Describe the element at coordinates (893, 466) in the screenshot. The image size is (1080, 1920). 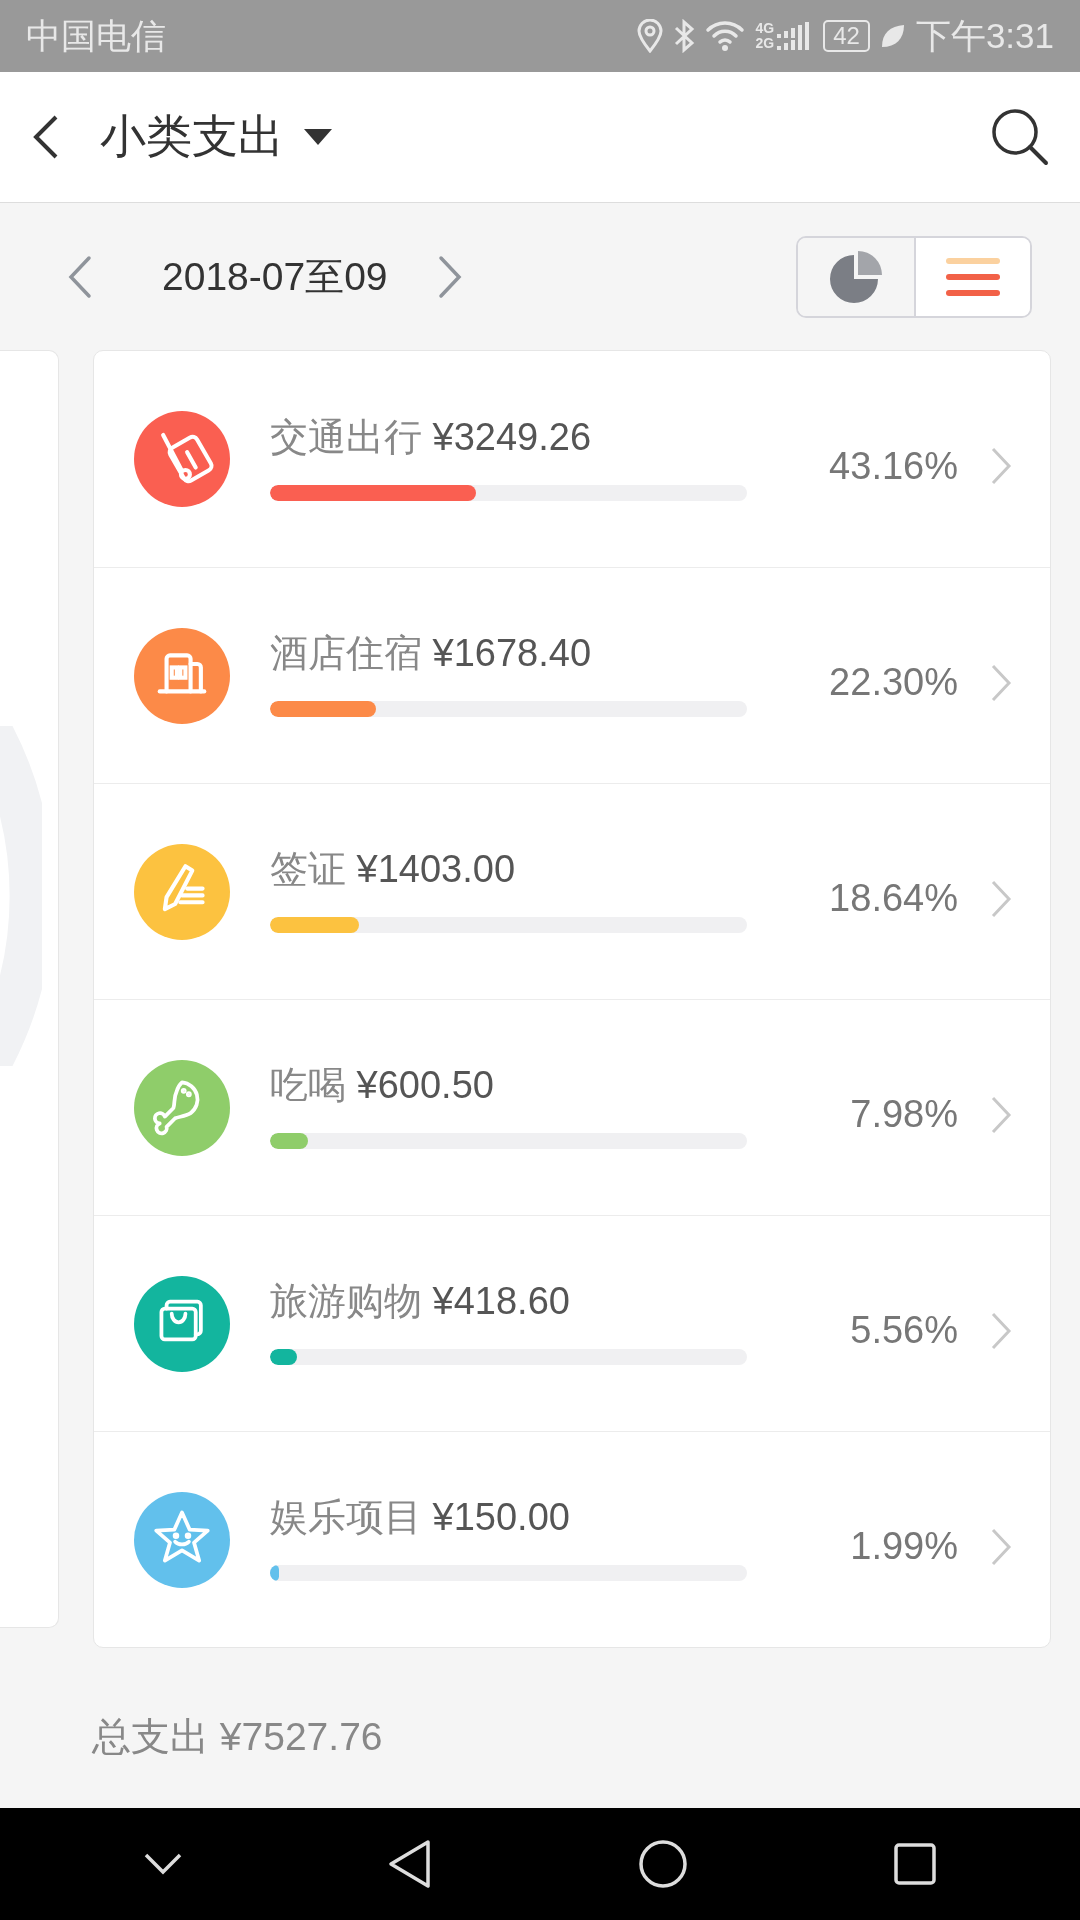
I see `category-percent: 43.16%` at that location.